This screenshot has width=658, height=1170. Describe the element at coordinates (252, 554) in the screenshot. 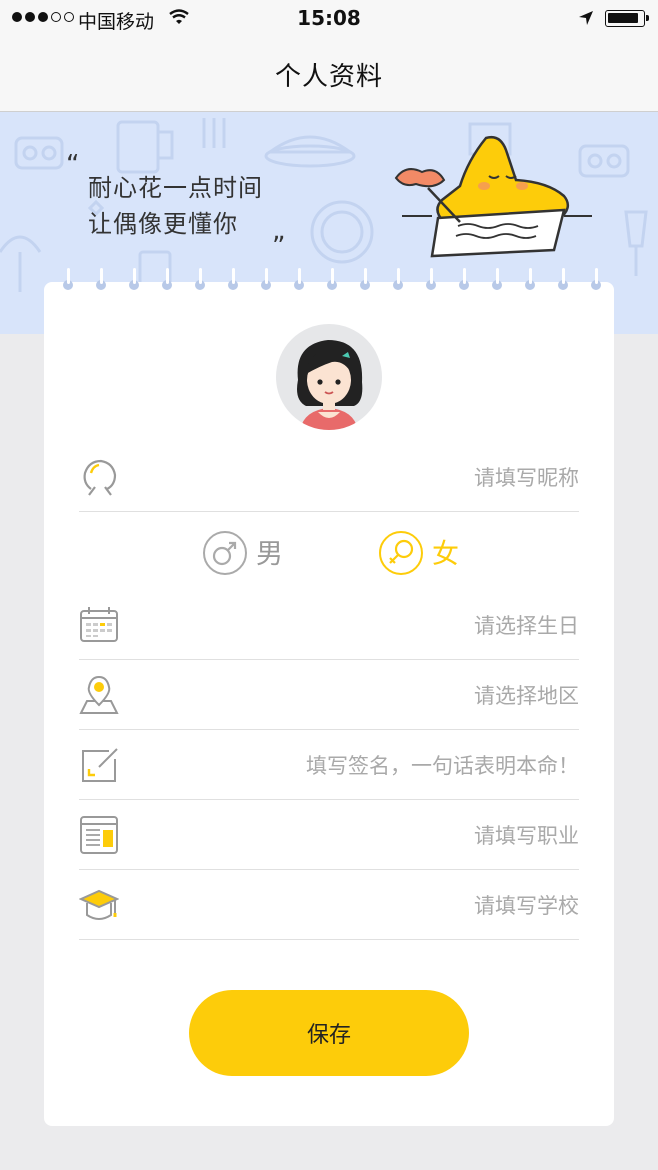

I see `gender-male-option: 男` at that location.